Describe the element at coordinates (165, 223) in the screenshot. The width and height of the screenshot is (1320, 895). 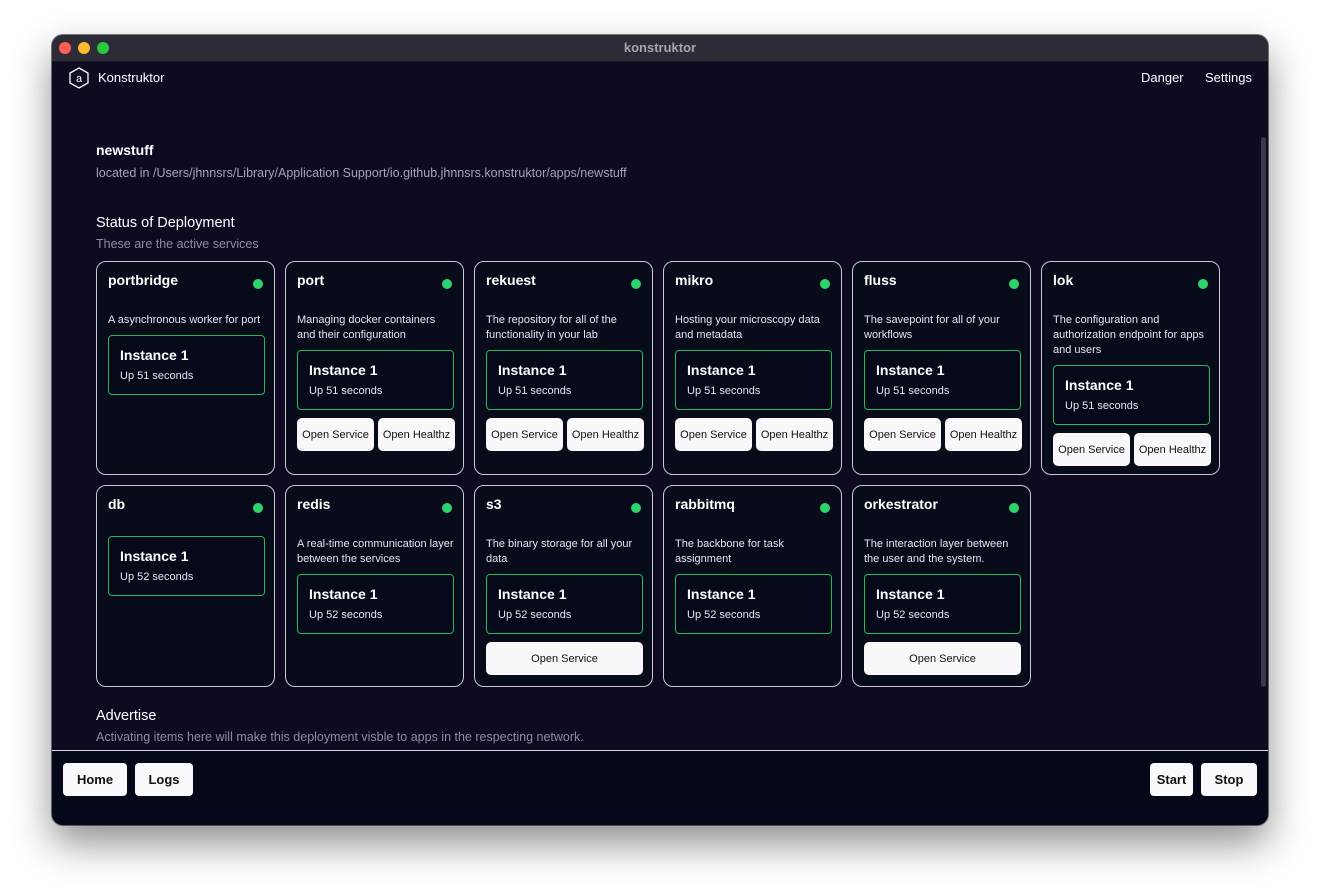
I see `deployment-title: Status of Deployment` at that location.